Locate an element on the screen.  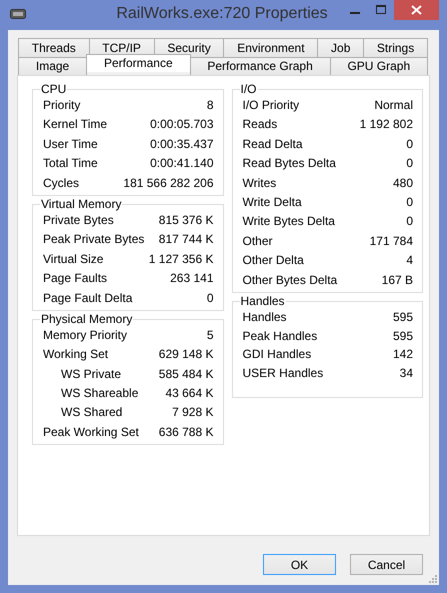
field-value: 7 928 K is located at coordinates (193, 413).